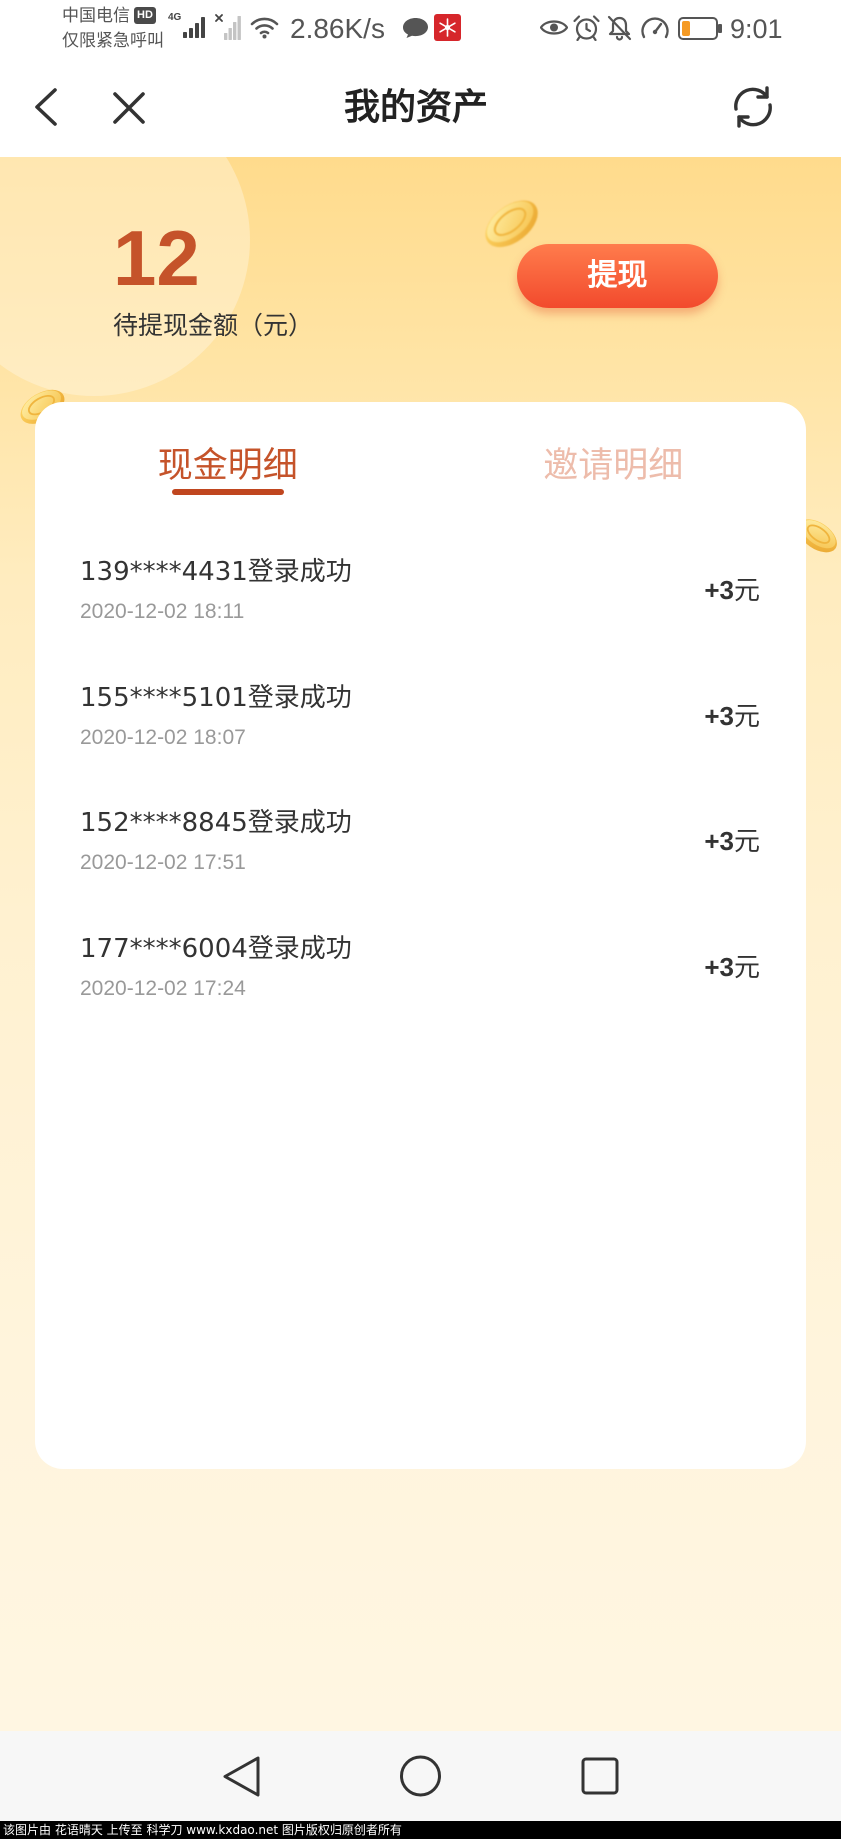 The image size is (841, 1839). What do you see at coordinates (686, 28) in the screenshot?
I see `battery-level-fill` at bounding box center [686, 28].